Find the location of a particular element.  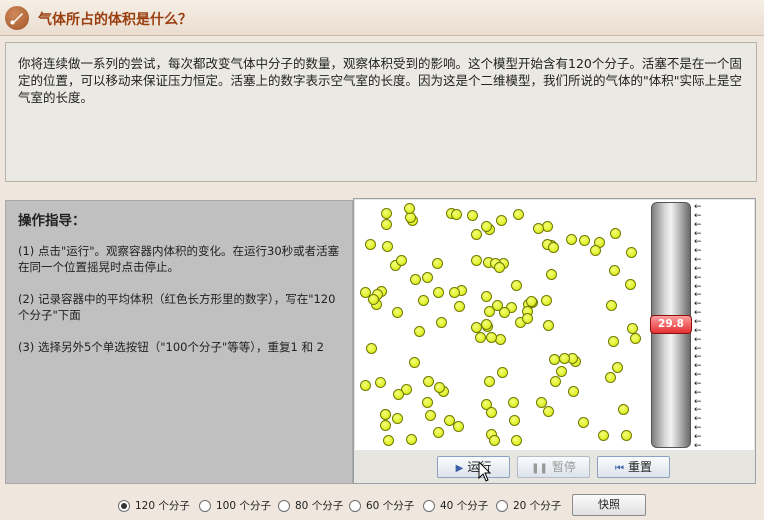

radio-60: 60 个分子 is located at coordinates (381, 505).